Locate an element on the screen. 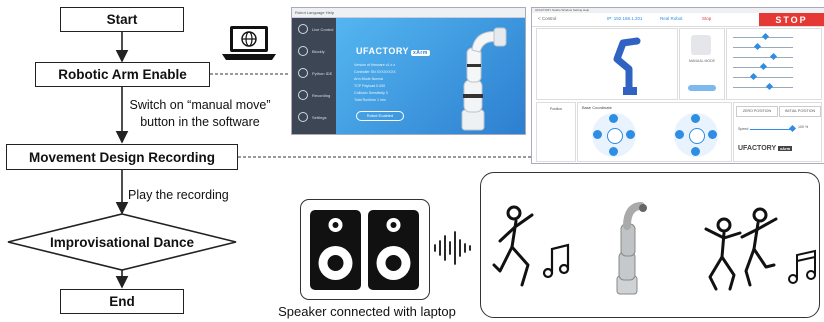 The image size is (824, 322). recording-label: Movement Design Recording is located at coordinates (122, 157).